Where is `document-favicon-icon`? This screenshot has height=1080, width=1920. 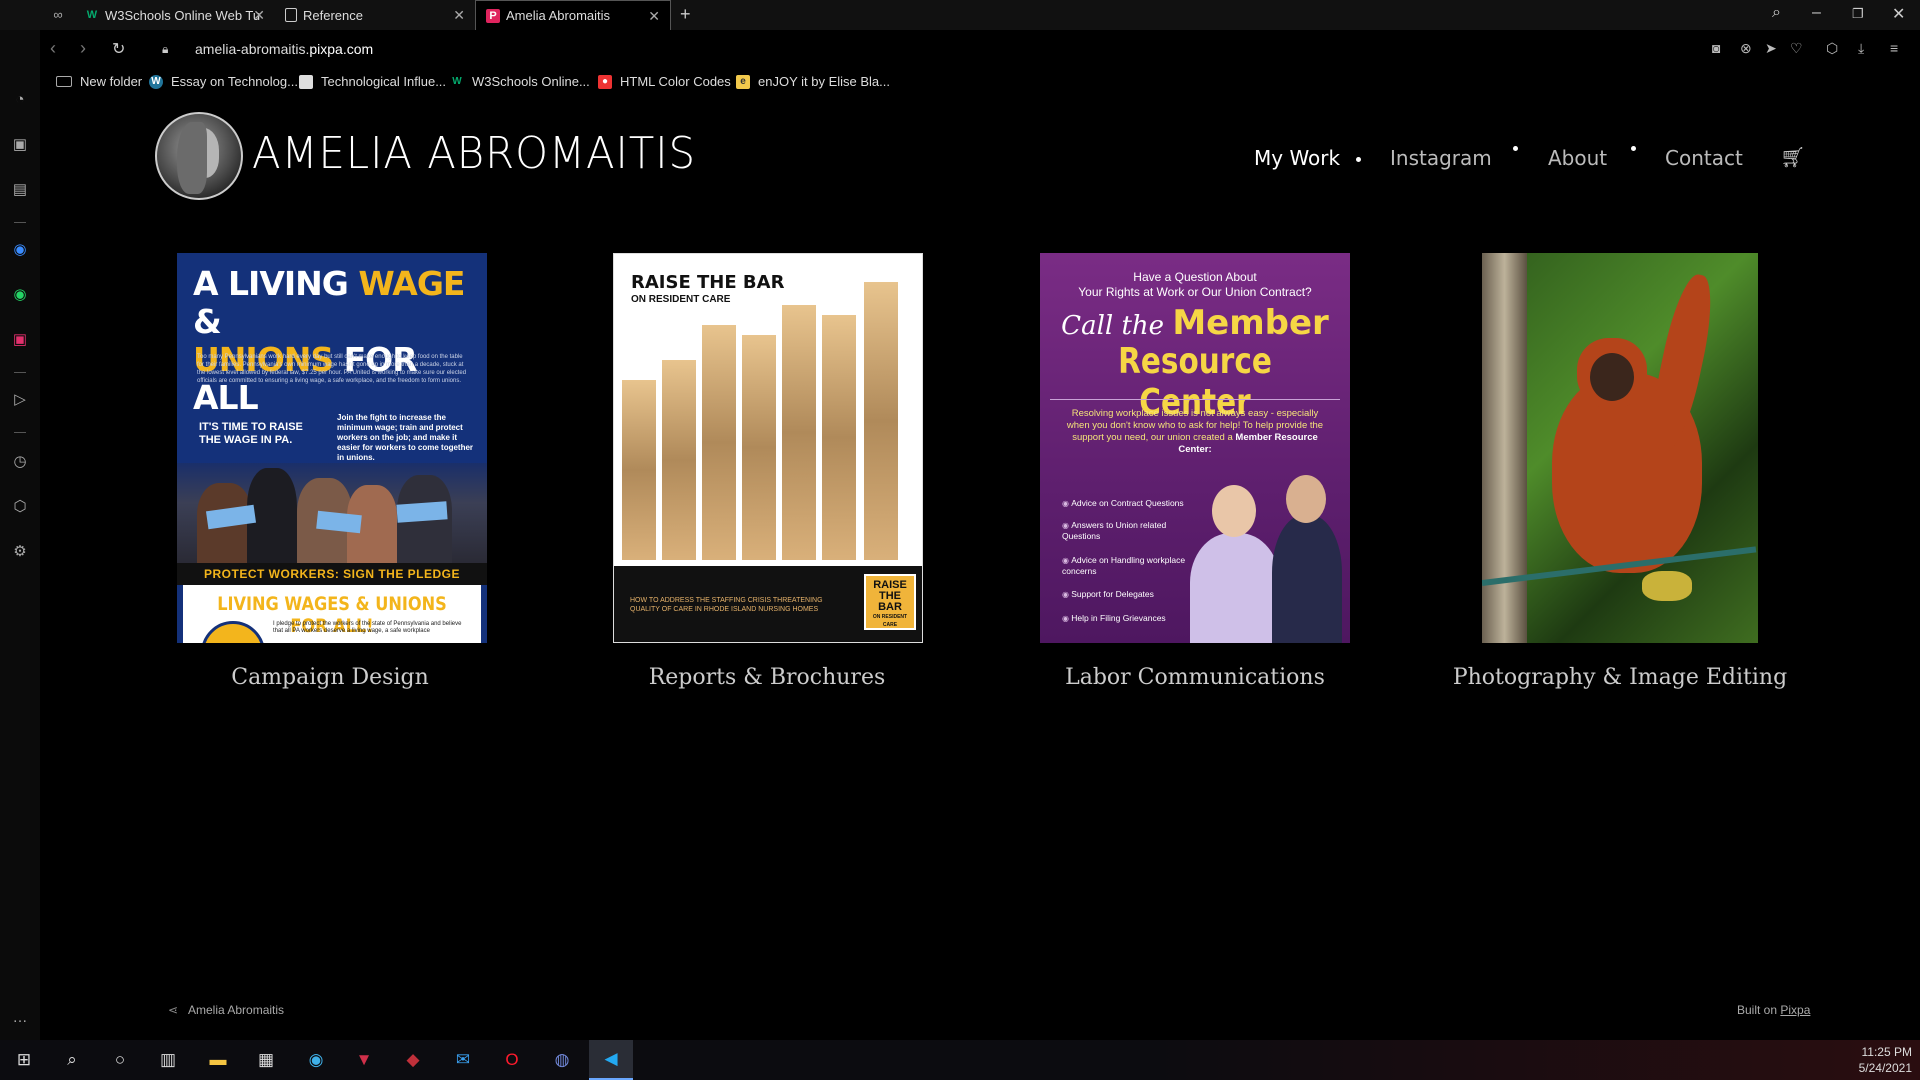
document-favicon-icon is located at coordinates (291, 15).